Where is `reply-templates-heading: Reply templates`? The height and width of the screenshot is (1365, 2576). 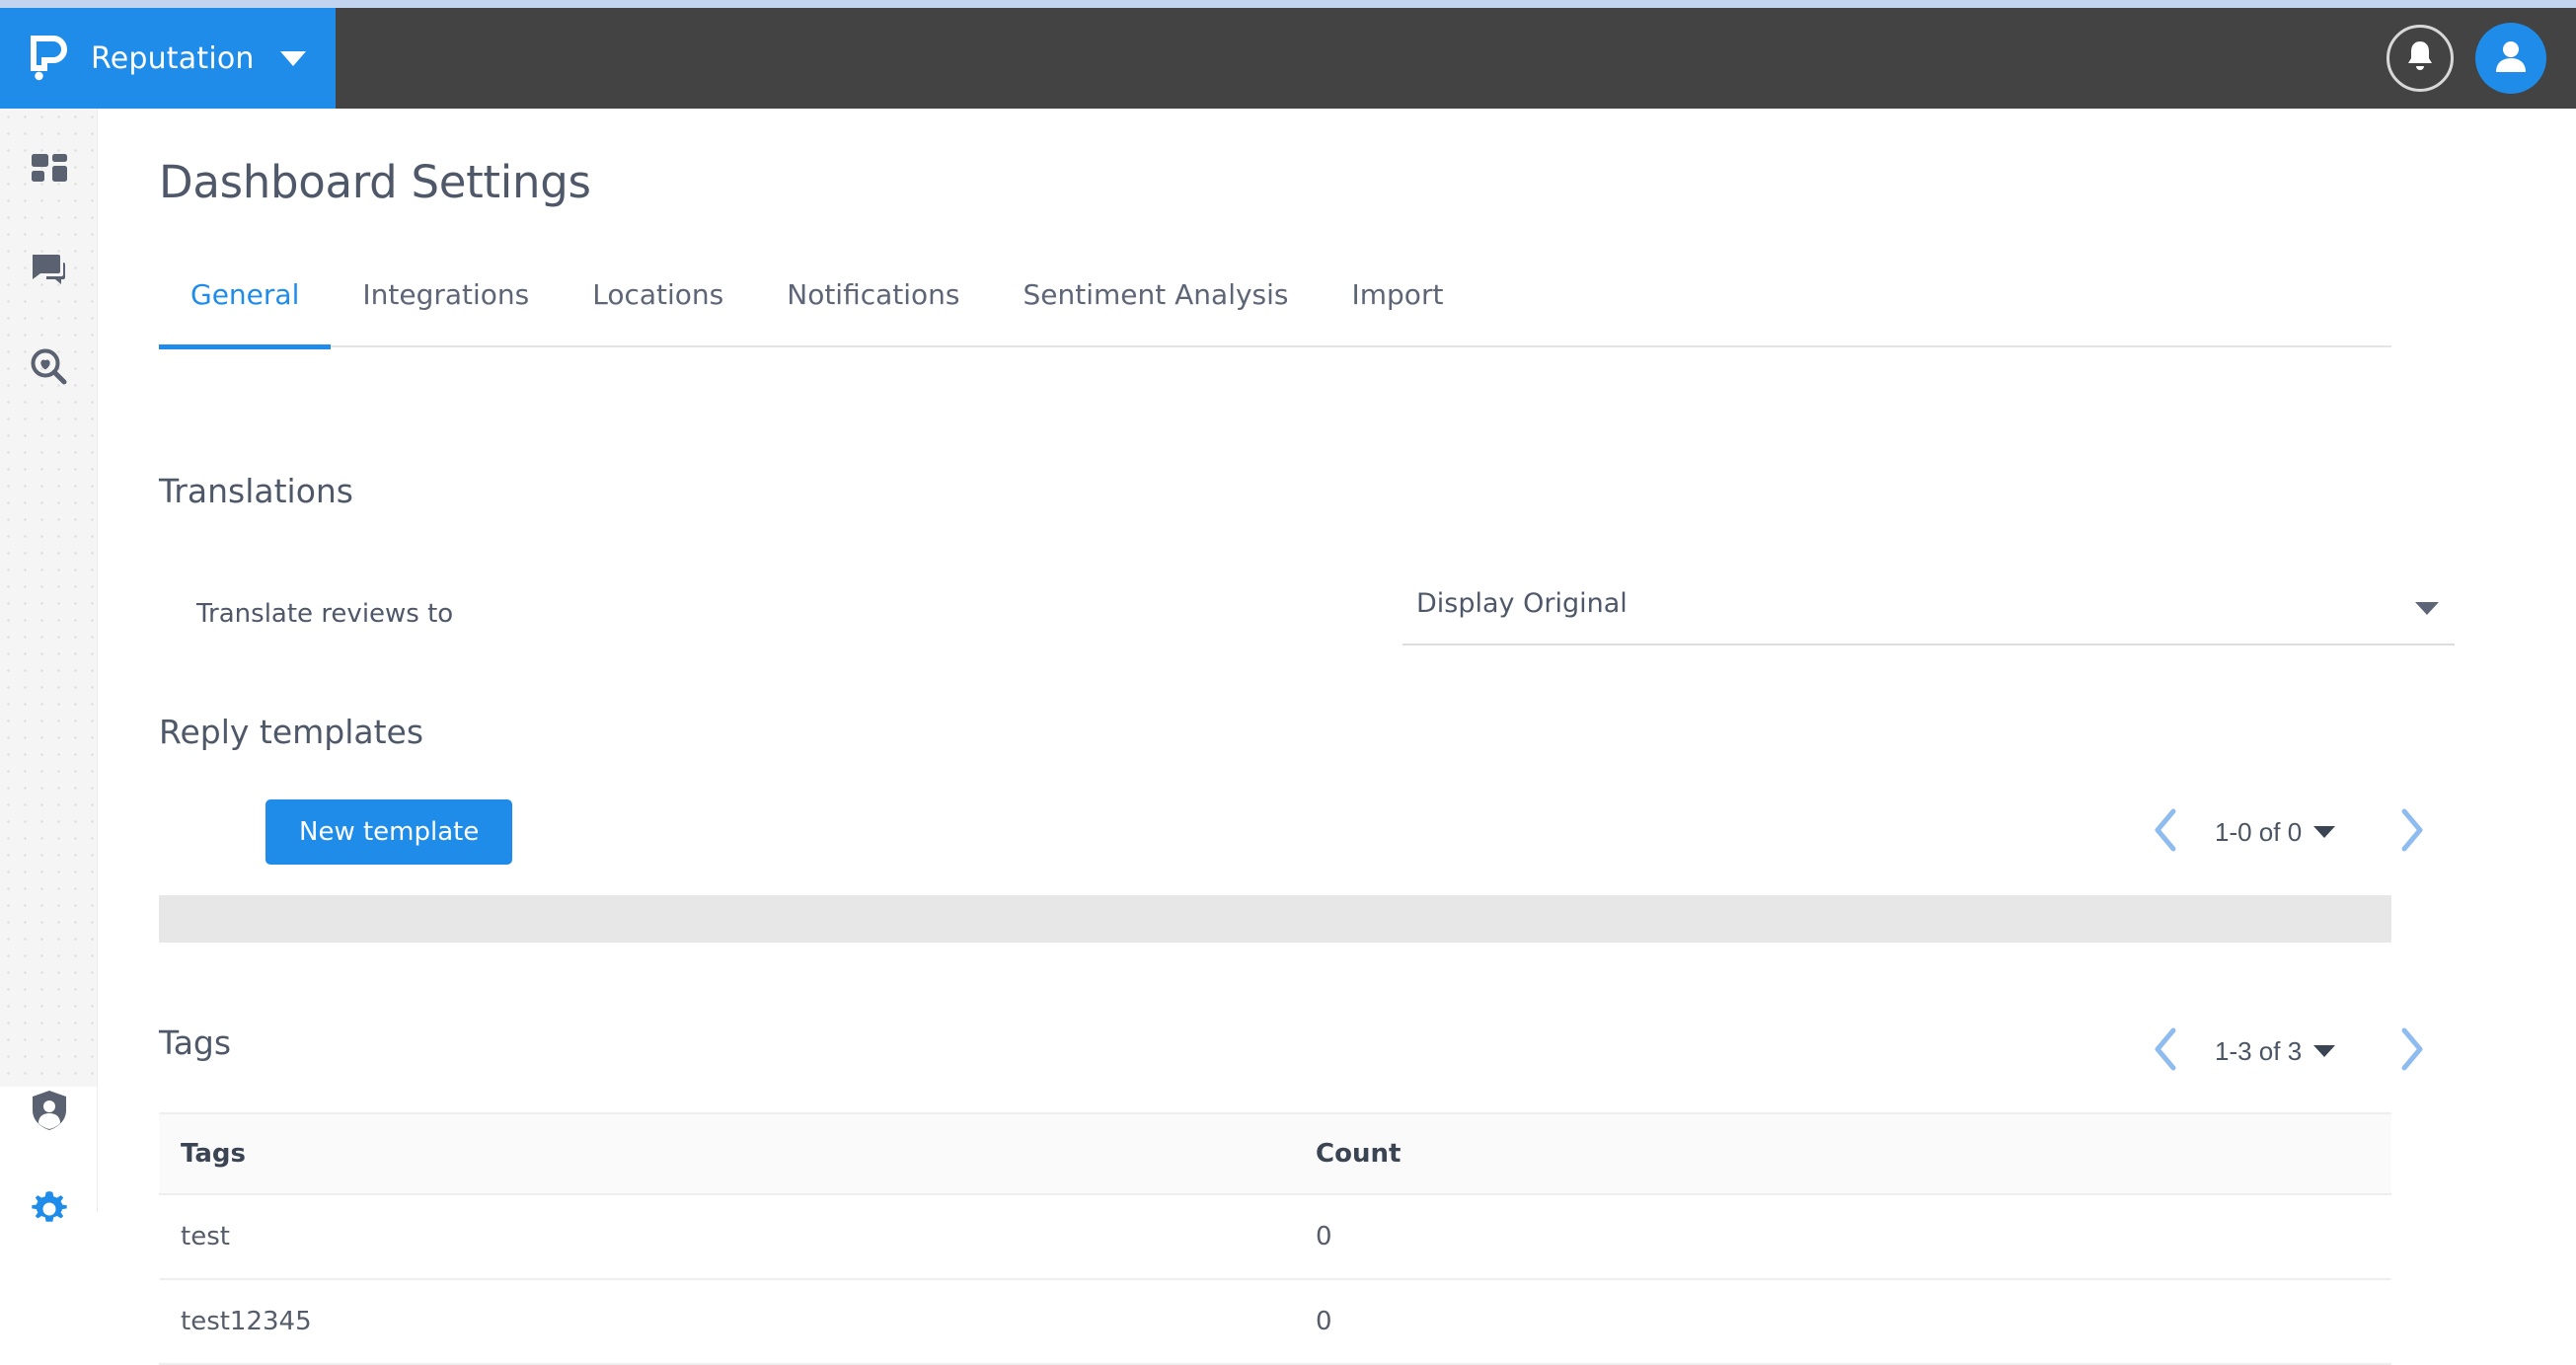 reply-templates-heading: Reply templates is located at coordinates (292, 732).